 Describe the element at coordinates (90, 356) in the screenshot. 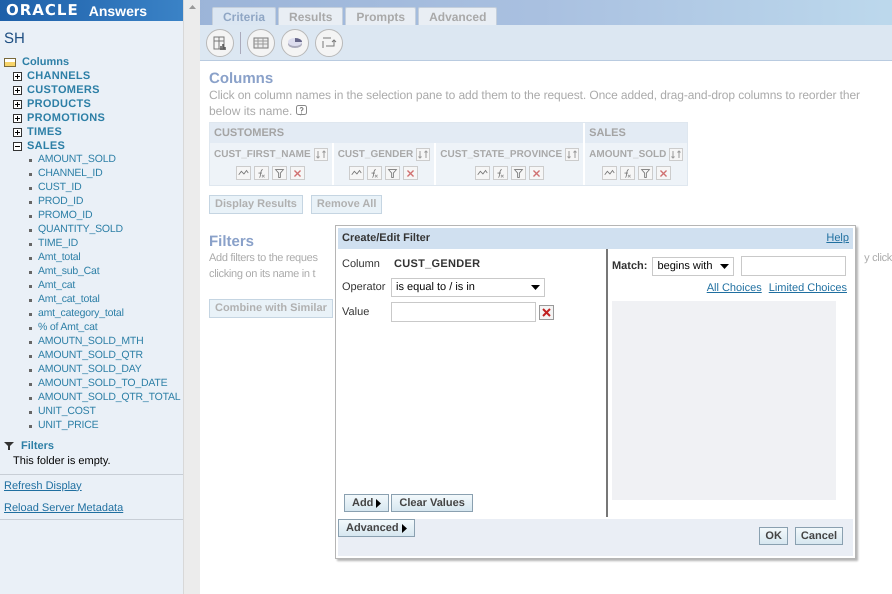

I see `column-item: AMOUNT_SOLD_QTR` at that location.